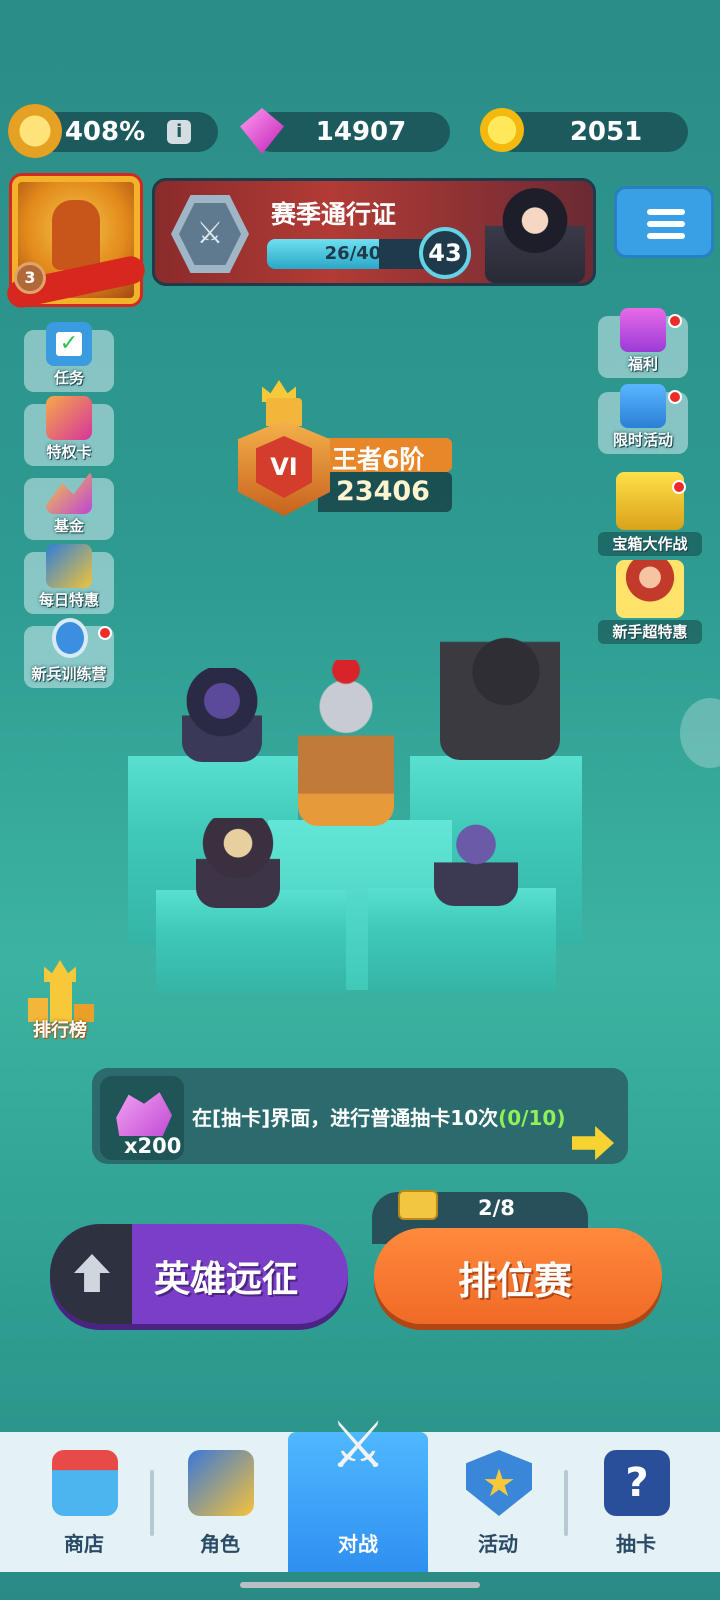 This screenshot has width=720, height=1600. Describe the element at coordinates (76, 235) in the screenshot. I see `knight-emblem-icon` at that location.